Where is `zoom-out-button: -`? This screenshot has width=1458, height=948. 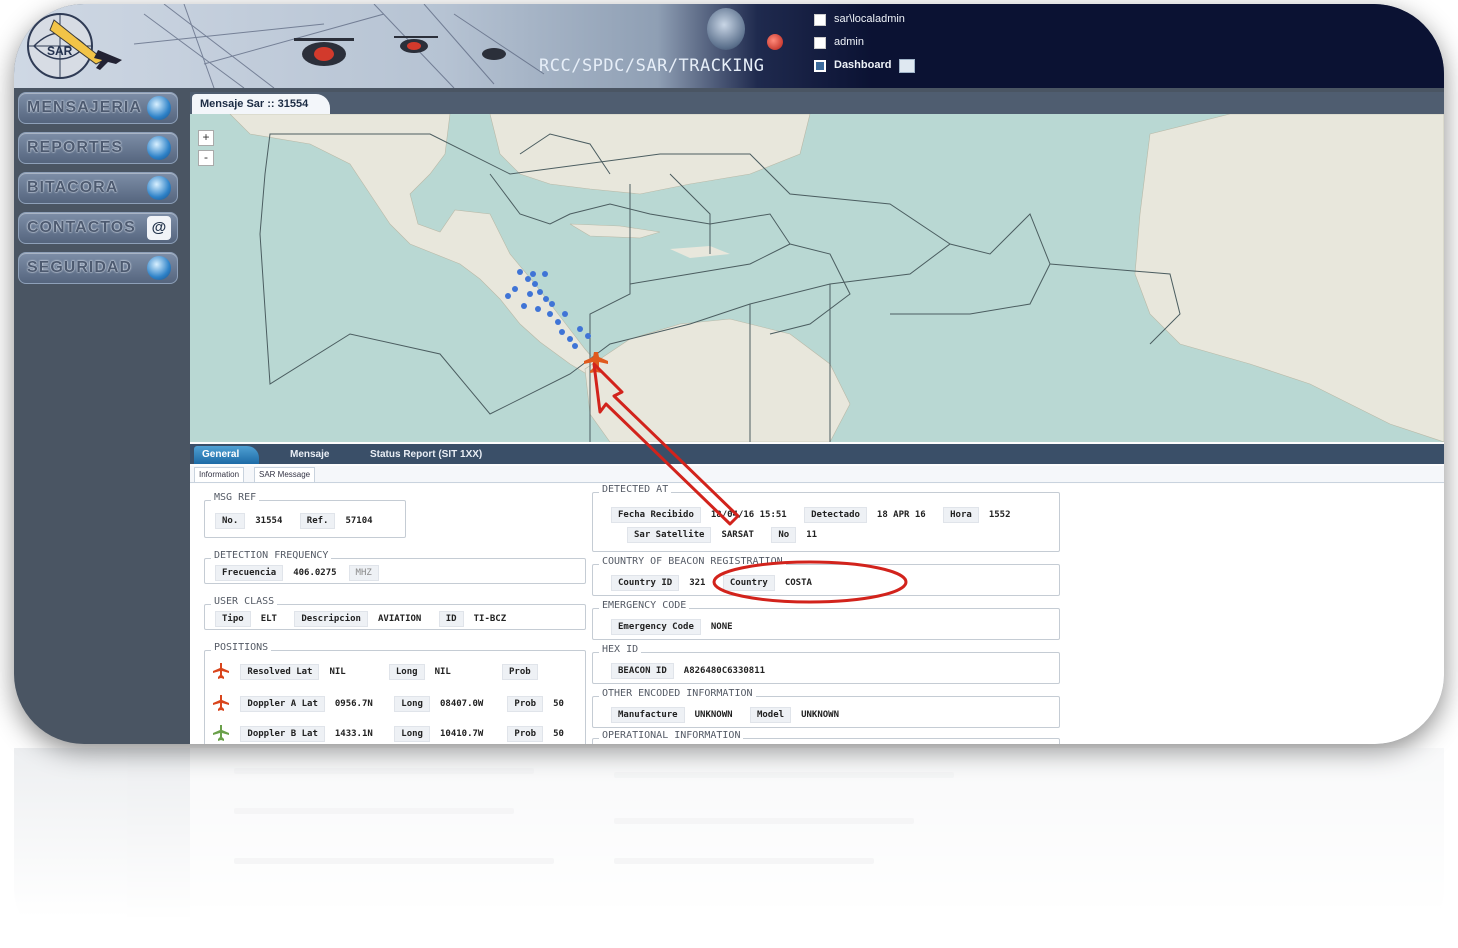
zoom-out-button: - is located at coordinates (206, 158).